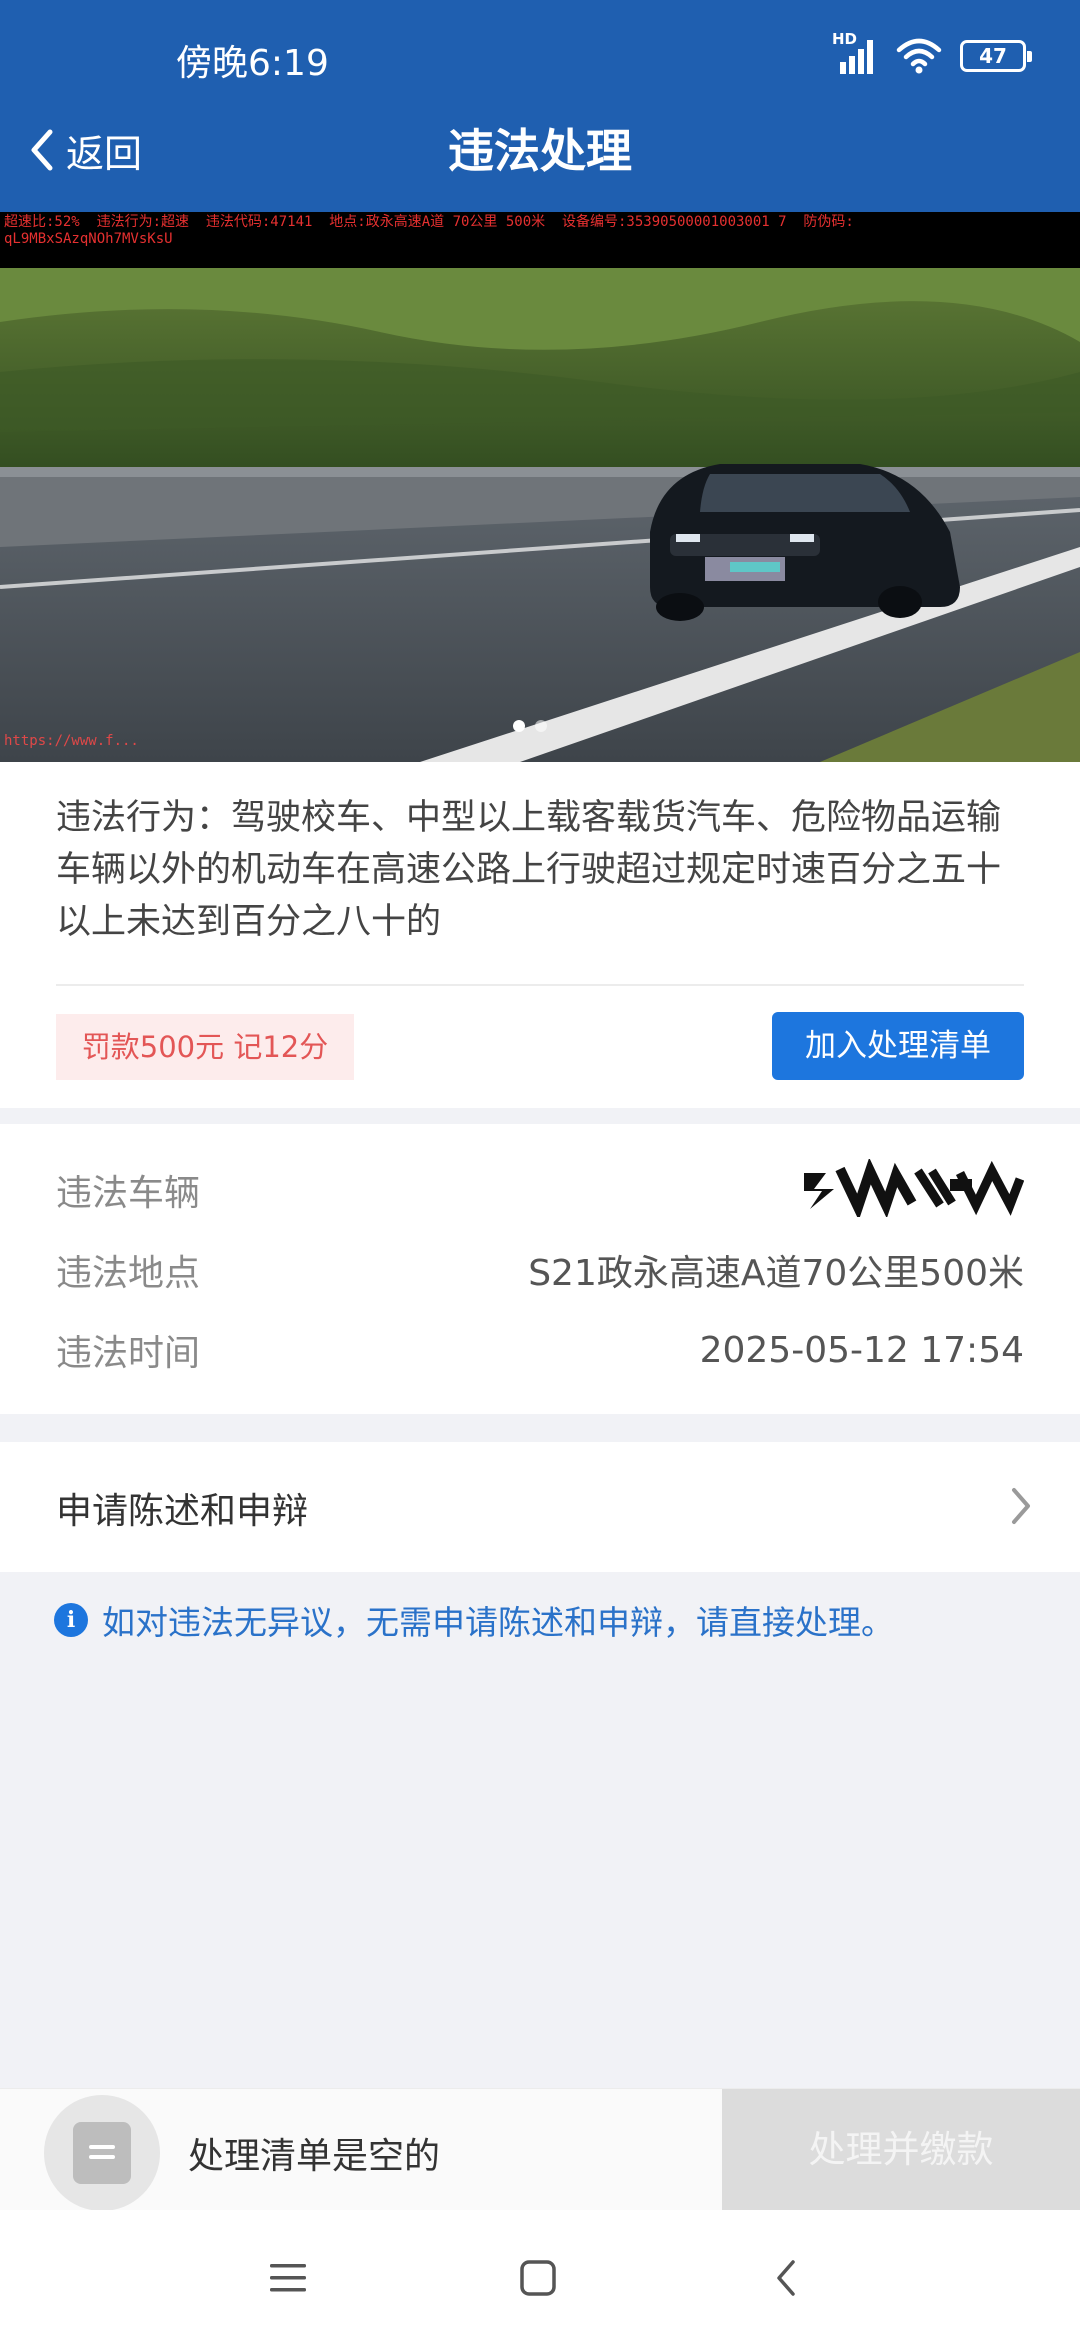  What do you see at coordinates (288, 2278) in the screenshot?
I see `menu-icon` at bounding box center [288, 2278].